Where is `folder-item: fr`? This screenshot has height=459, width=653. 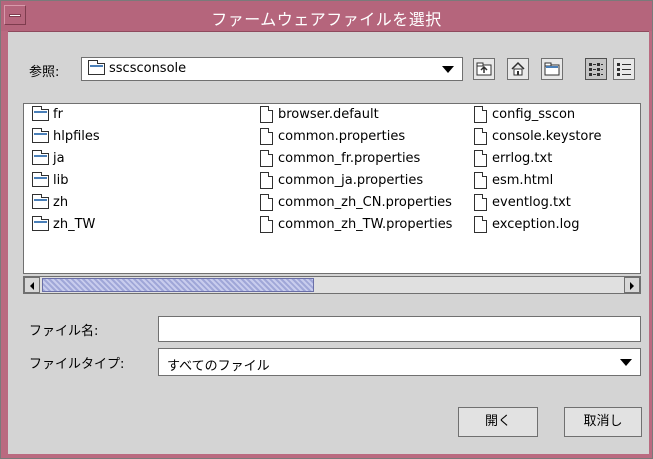
folder-item: fr is located at coordinates (47, 115).